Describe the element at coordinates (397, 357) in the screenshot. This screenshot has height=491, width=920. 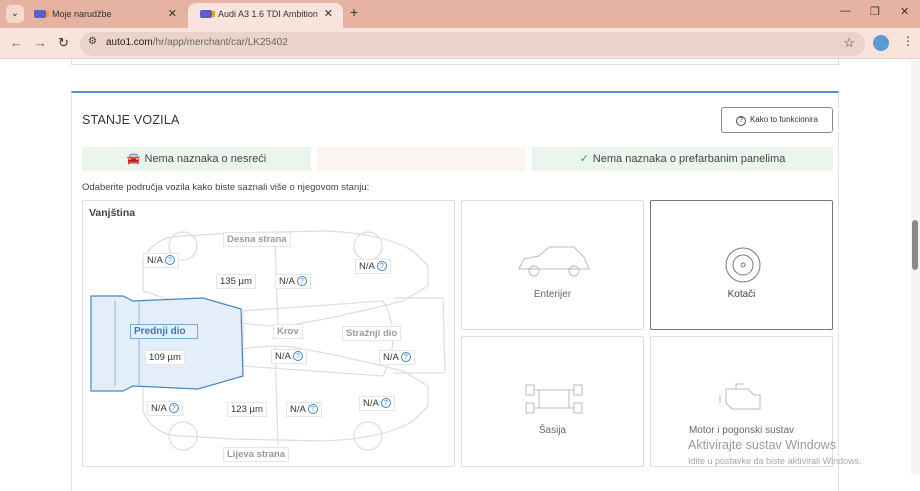
I see `reading-rear: N/A?` at that location.